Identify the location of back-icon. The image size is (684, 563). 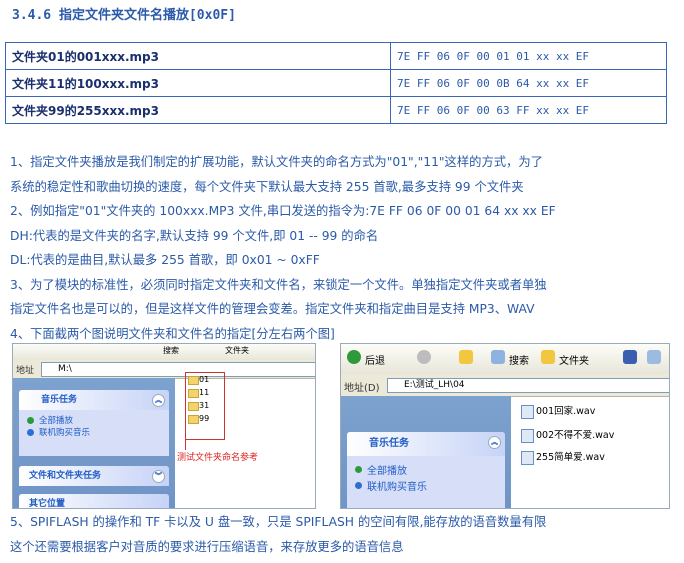
(354, 357).